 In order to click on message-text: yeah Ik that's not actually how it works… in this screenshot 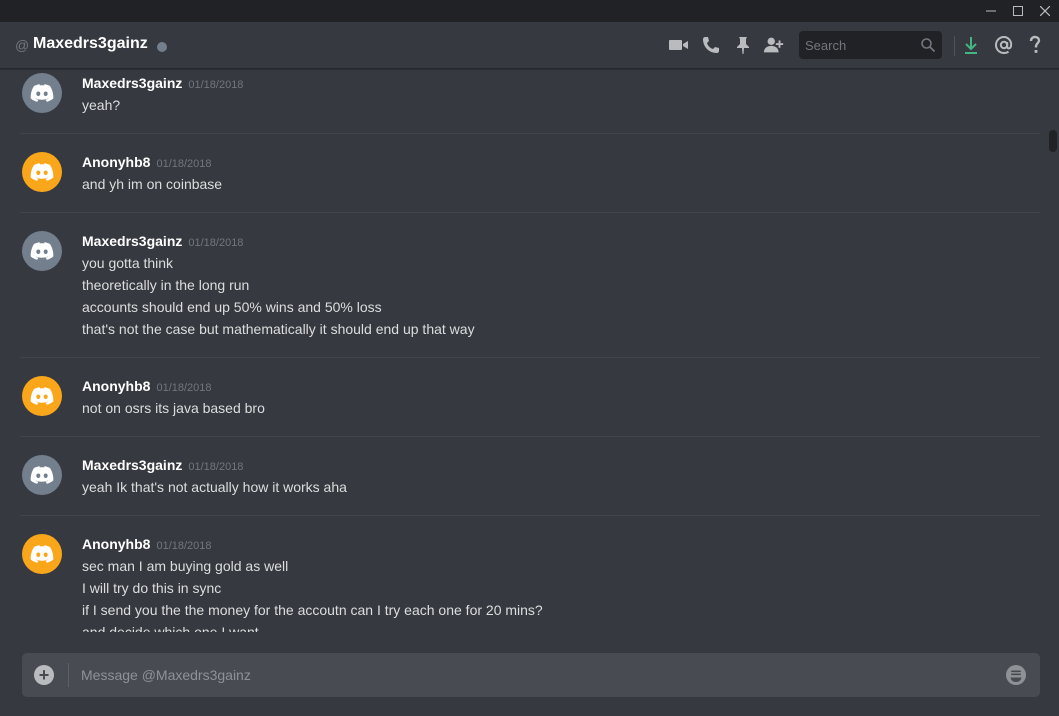, I will do `click(214, 487)`.